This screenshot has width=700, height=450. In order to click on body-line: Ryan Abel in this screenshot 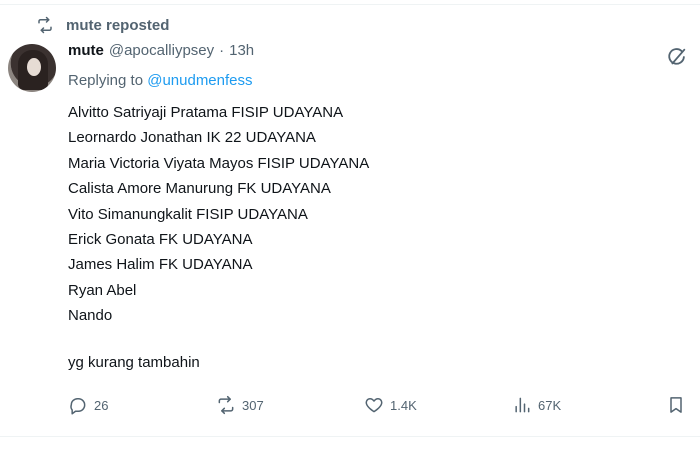, I will do `click(102, 290)`.